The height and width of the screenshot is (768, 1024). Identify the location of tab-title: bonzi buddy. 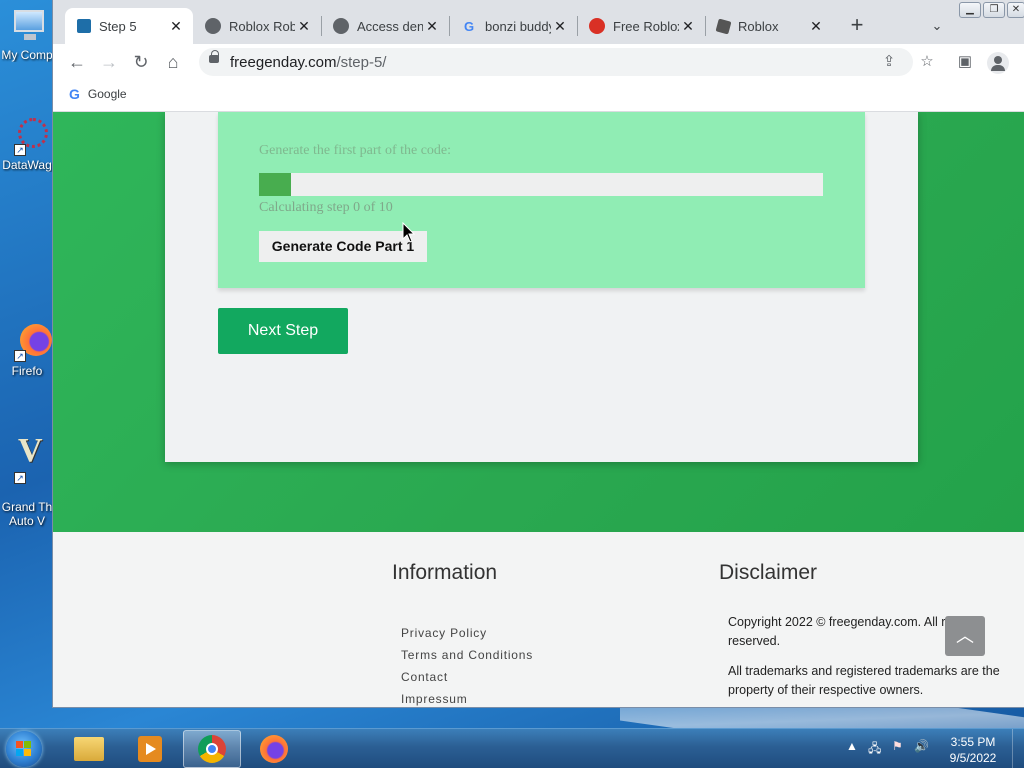
(518, 26).